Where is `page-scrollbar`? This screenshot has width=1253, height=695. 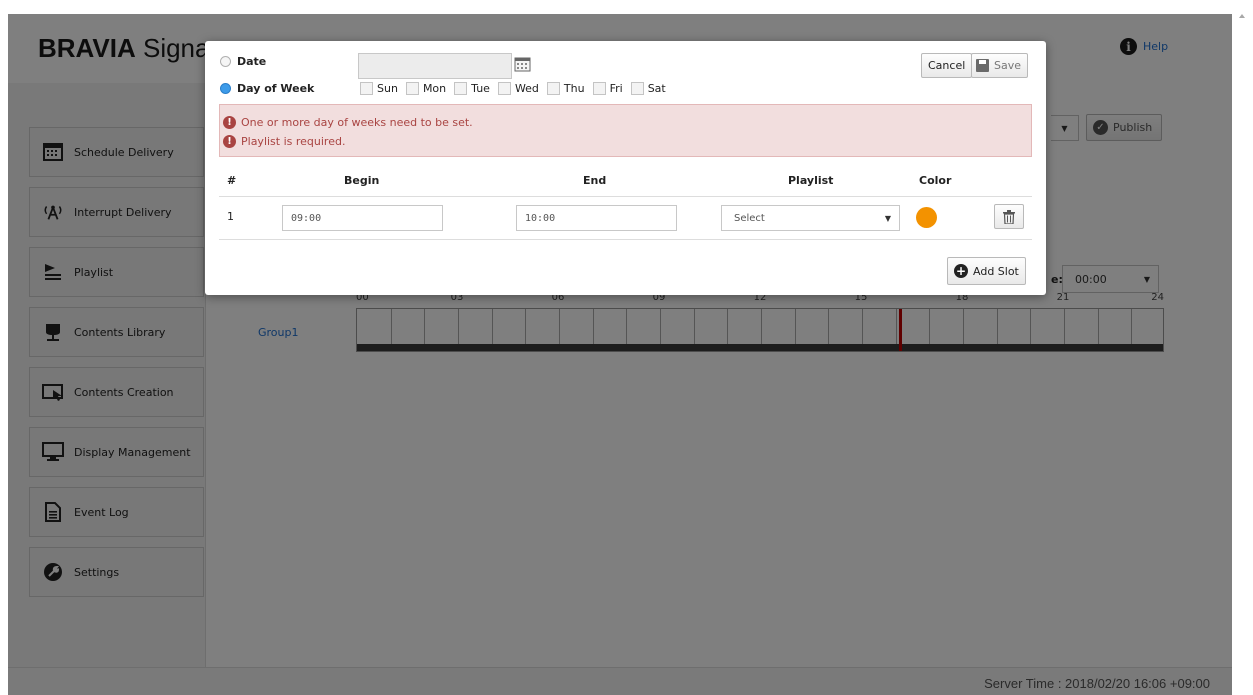
page-scrollbar is located at coordinates (1242, 347).